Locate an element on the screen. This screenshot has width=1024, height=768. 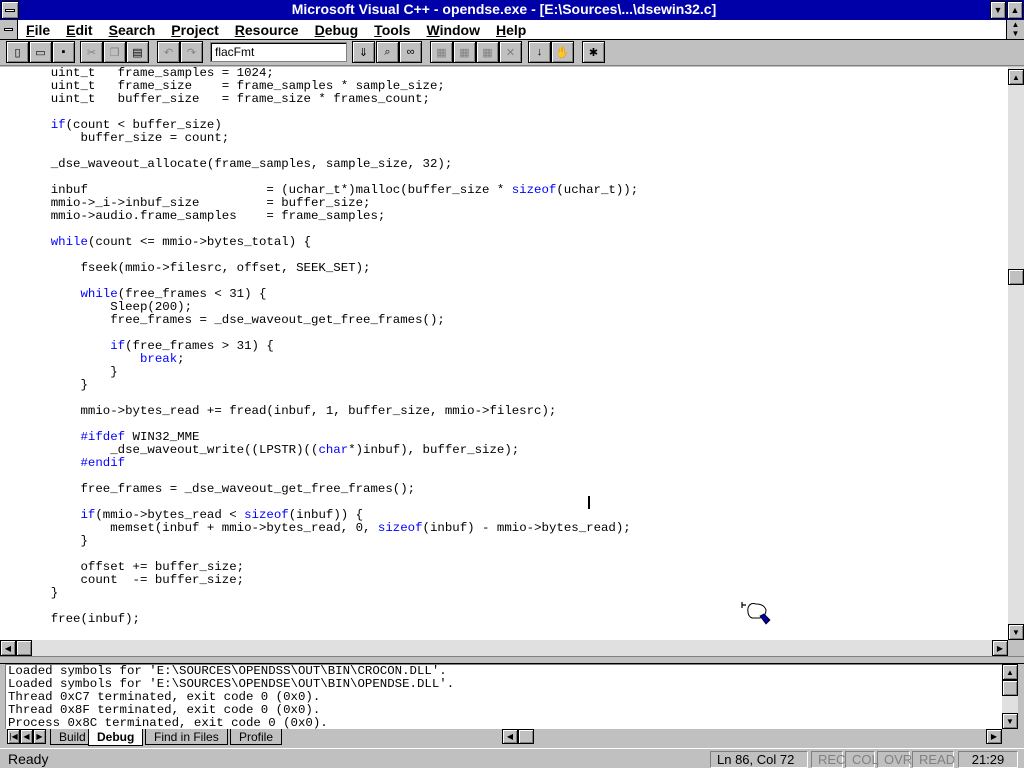
redo-button: ↷ is located at coordinates (191, 52).